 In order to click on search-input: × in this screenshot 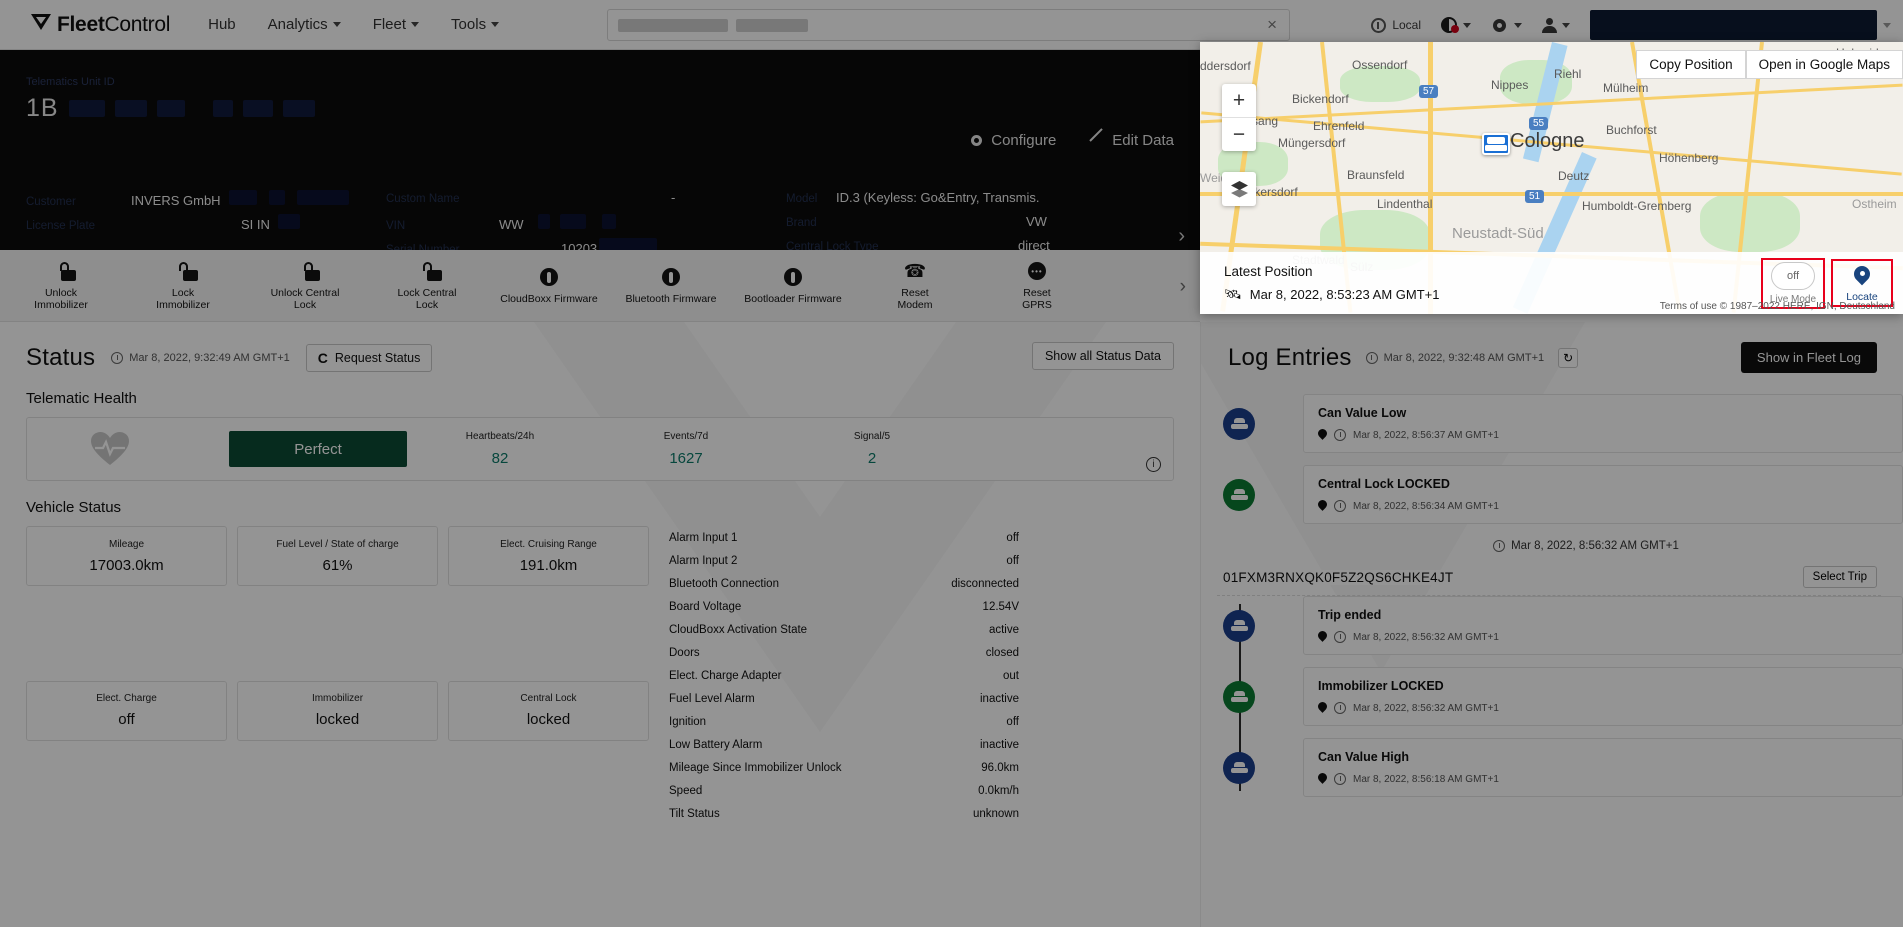, I will do `click(948, 25)`.